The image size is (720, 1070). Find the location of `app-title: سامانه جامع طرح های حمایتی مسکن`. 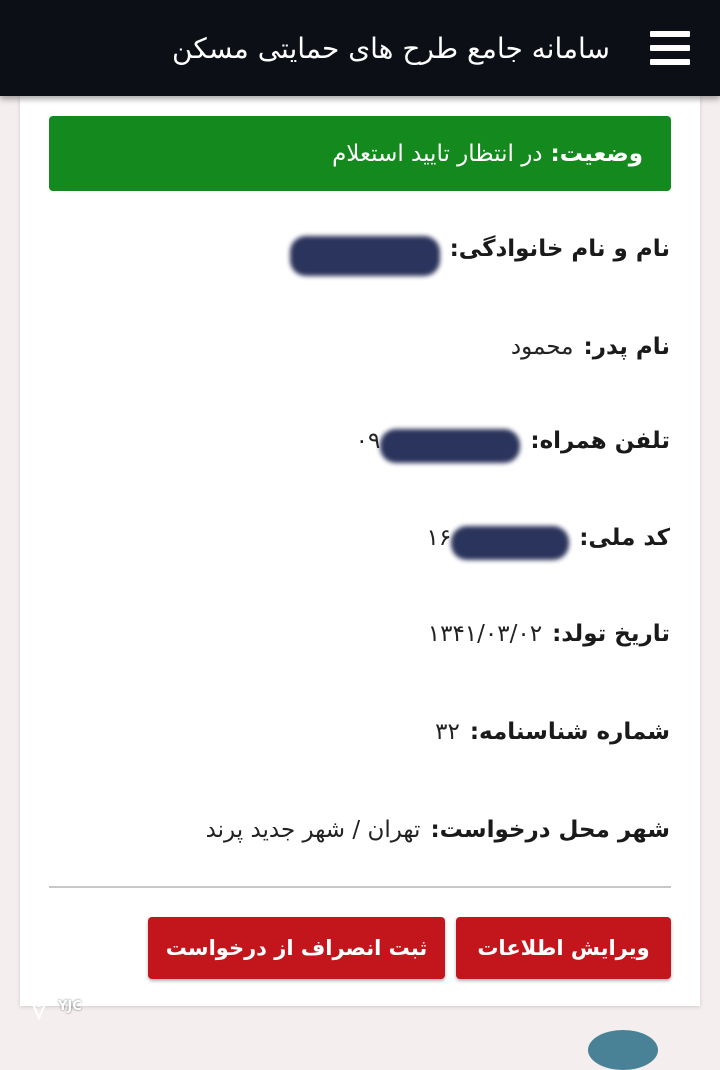

app-title: سامانه جامع طرح های حمایتی مسکن is located at coordinates (391, 48).